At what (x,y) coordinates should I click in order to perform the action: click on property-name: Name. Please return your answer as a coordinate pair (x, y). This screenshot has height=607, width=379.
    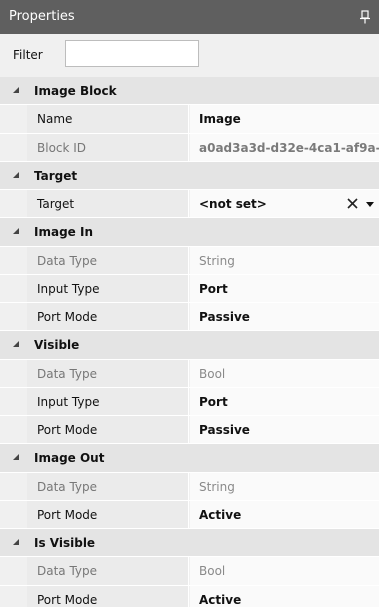
    Looking at the image, I should click on (55, 119).